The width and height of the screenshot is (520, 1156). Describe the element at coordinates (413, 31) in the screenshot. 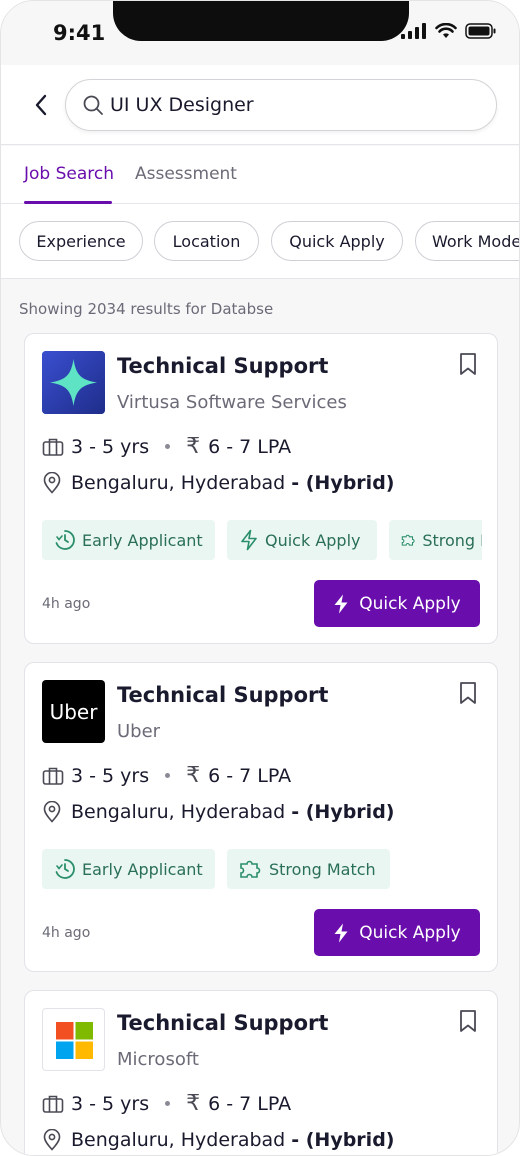

I see `signal-icon` at that location.